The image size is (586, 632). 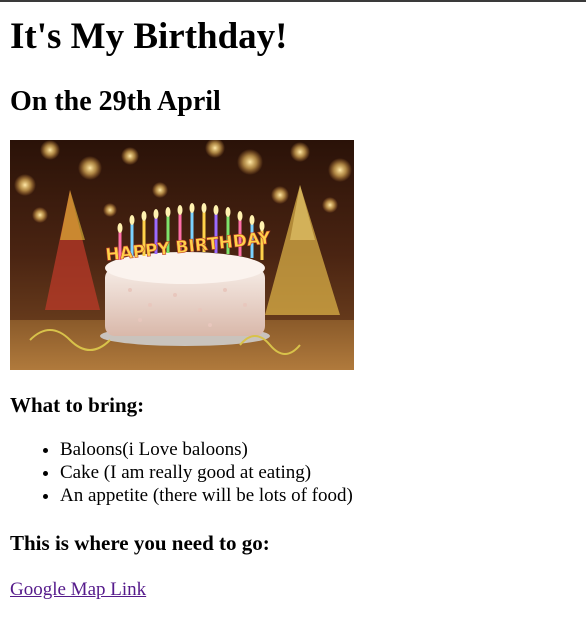 I want to click on list-item: Cake (I am really good at eating), so click(x=318, y=472).